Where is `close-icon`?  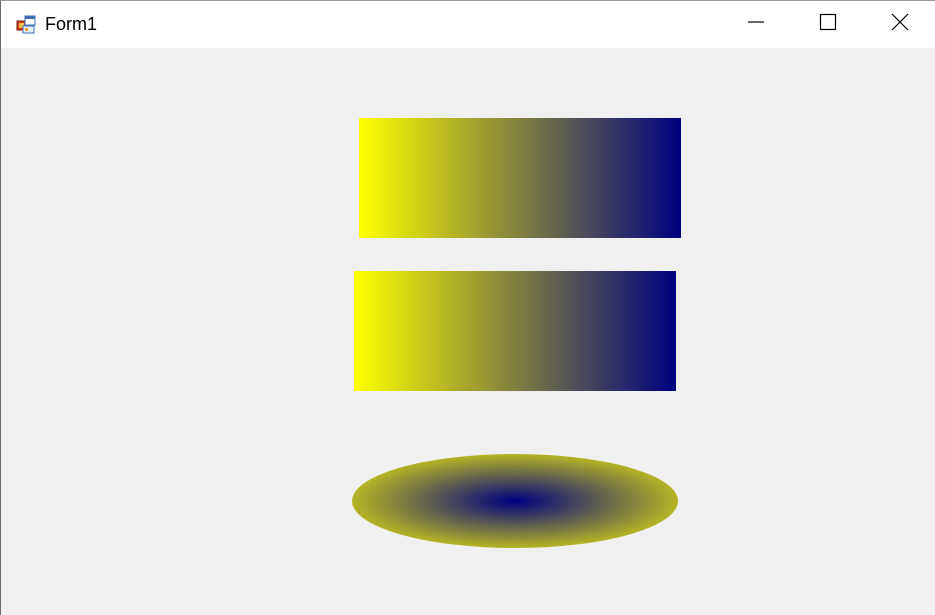 close-icon is located at coordinates (900, 24).